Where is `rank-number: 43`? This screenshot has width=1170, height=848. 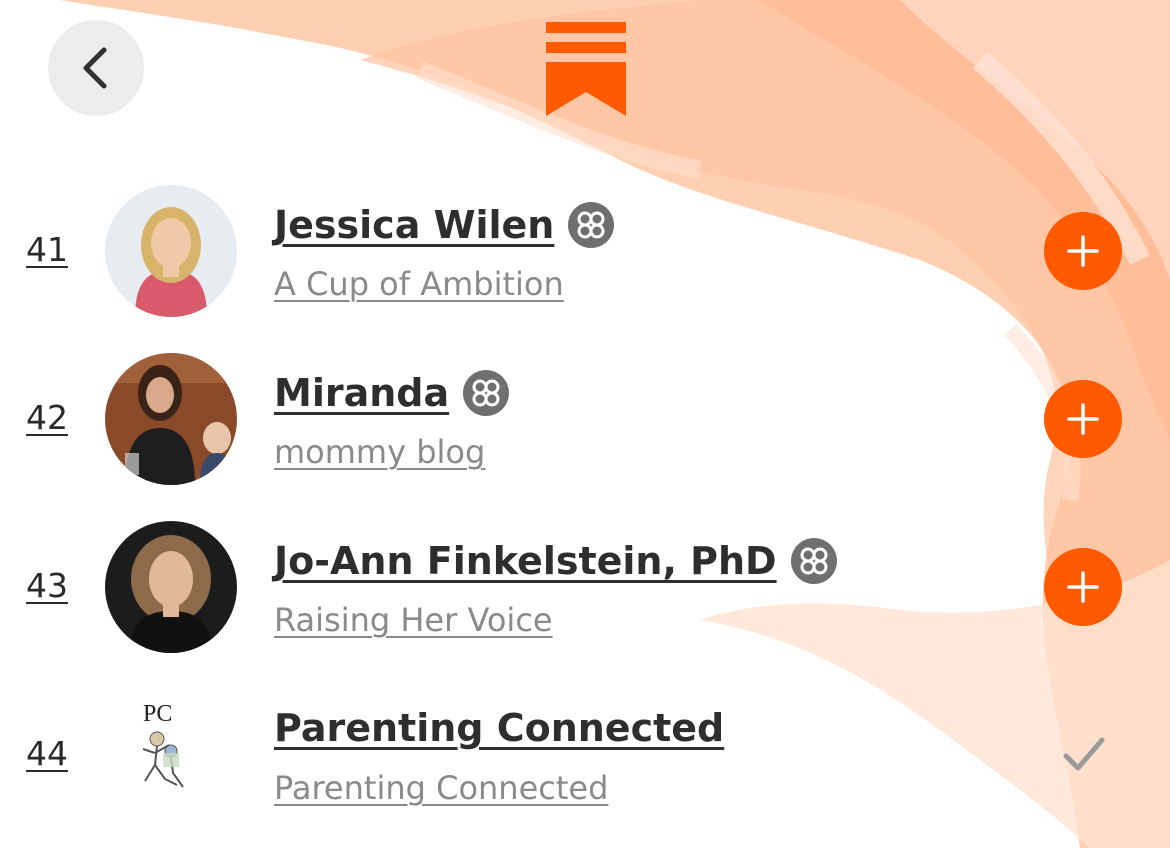 rank-number: 43 is located at coordinates (47, 585).